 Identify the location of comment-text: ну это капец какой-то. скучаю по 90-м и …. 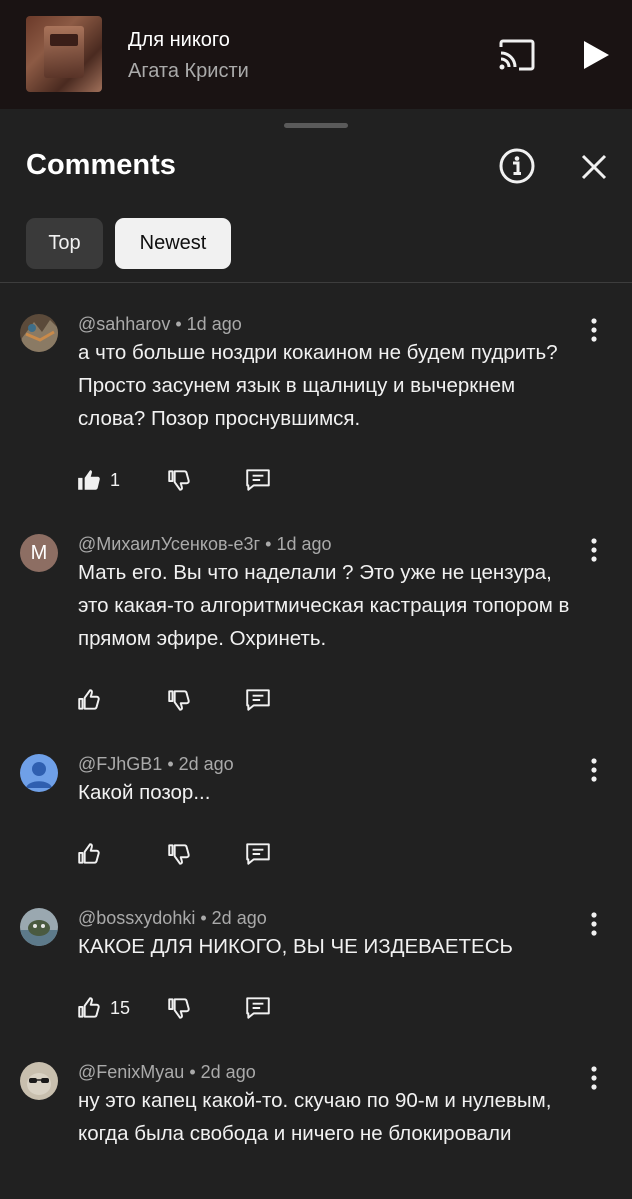
(315, 1117).